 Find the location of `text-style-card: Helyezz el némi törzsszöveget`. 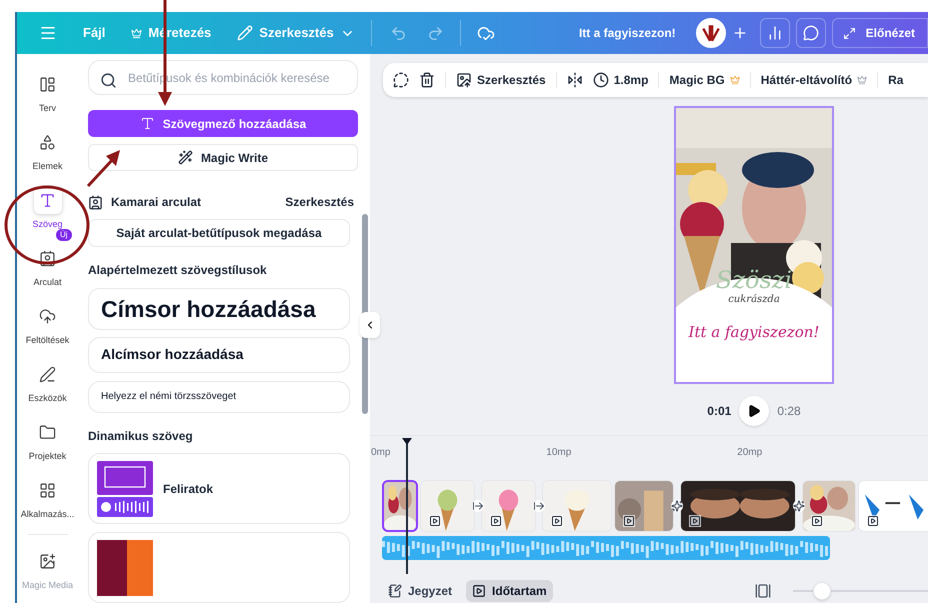

text-style-card: Helyezz el némi törzsszöveget is located at coordinates (219, 397).